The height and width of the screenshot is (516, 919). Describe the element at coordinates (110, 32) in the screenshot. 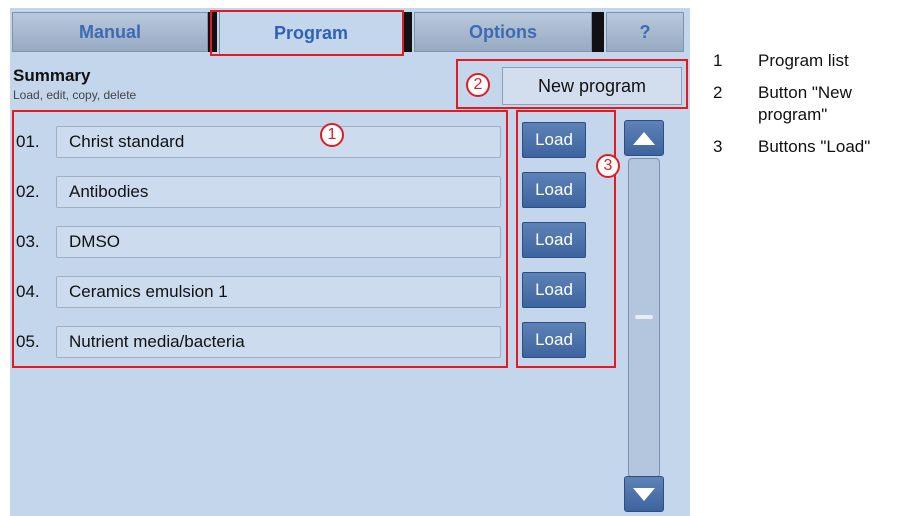

I see `tab-manual: Manual` at that location.